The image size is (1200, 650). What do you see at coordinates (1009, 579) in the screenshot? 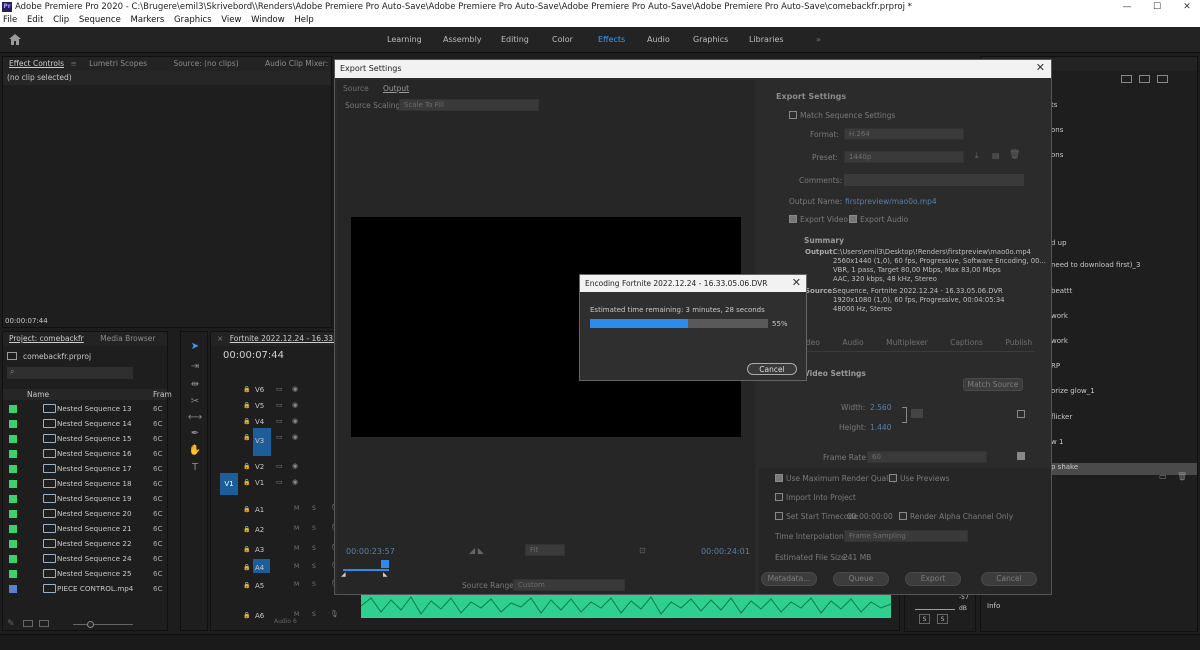
I see `cancel-export-button: Cancel` at bounding box center [1009, 579].